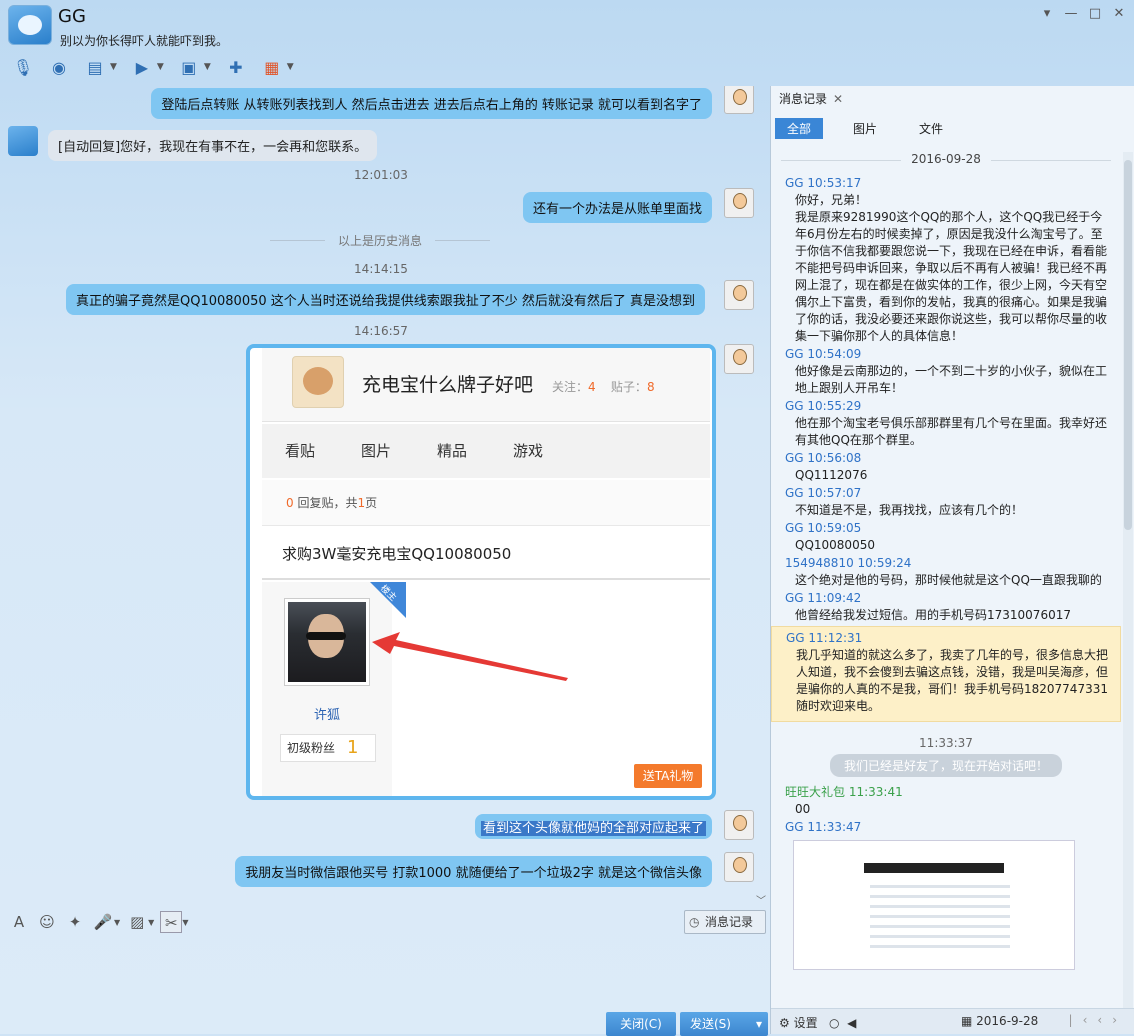 The height and width of the screenshot is (1036, 1134). Describe the element at coordinates (823, 354) in the screenshot. I see `history-header: GG 10:54:09` at that location.